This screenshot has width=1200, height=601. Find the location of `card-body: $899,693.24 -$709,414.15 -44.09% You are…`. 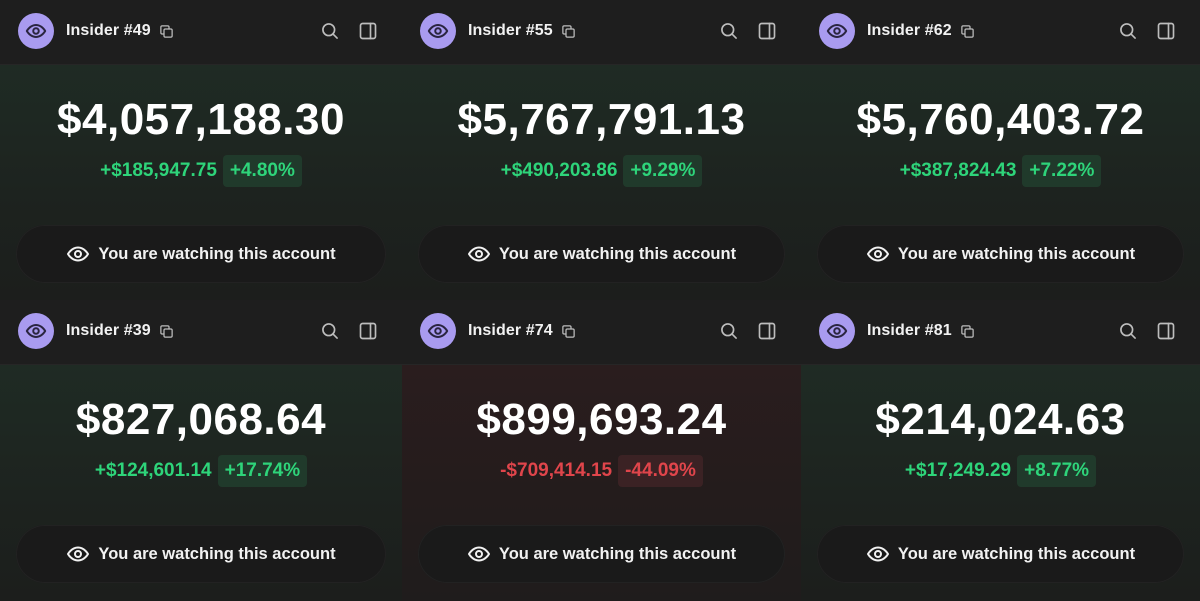

card-body: $899,693.24 -$709,414.15 -44.09% You are… is located at coordinates (601, 483).